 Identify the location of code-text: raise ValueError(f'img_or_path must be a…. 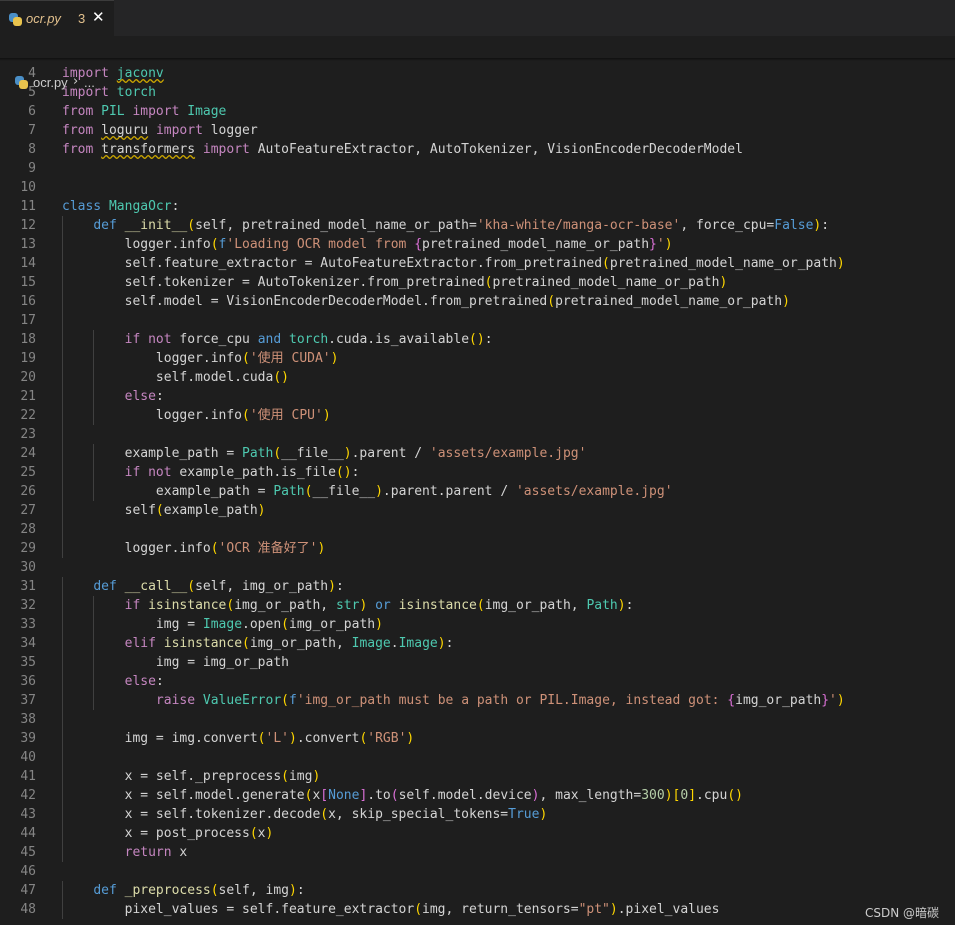
(453, 700).